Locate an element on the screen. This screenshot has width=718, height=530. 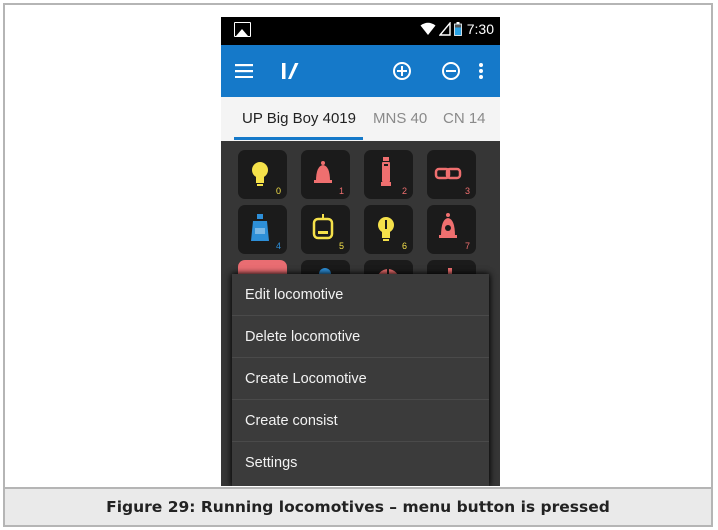
signal-icon is located at coordinates (444, 29).